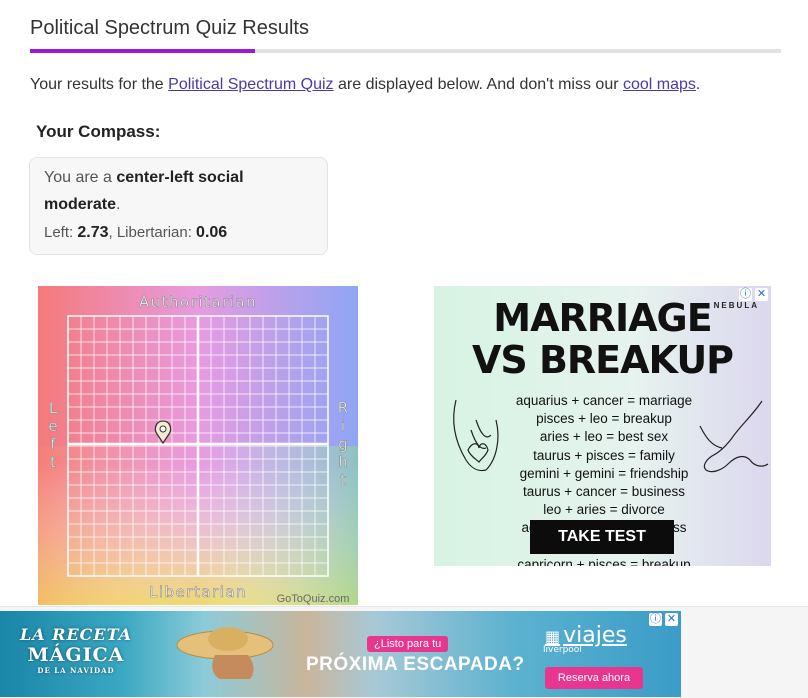 The height and width of the screenshot is (698, 808). What do you see at coordinates (212, 232) in the screenshot?
I see `libertarian-score-value: 0.06` at bounding box center [212, 232].